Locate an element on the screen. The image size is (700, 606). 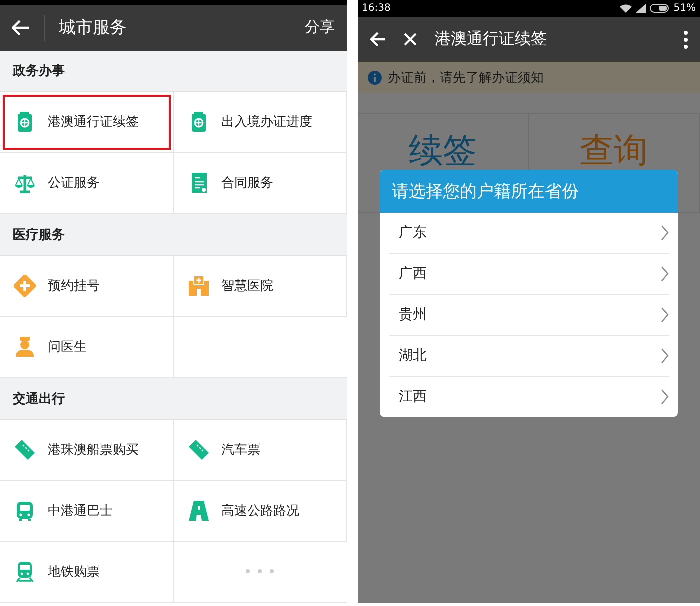
signal-icon is located at coordinates (641, 8).